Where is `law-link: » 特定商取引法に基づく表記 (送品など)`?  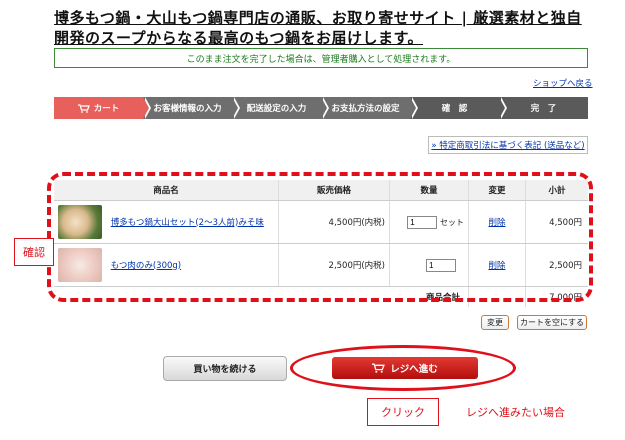 law-link: » 特定商取引法に基づく表記 (送品など) is located at coordinates (507, 145).